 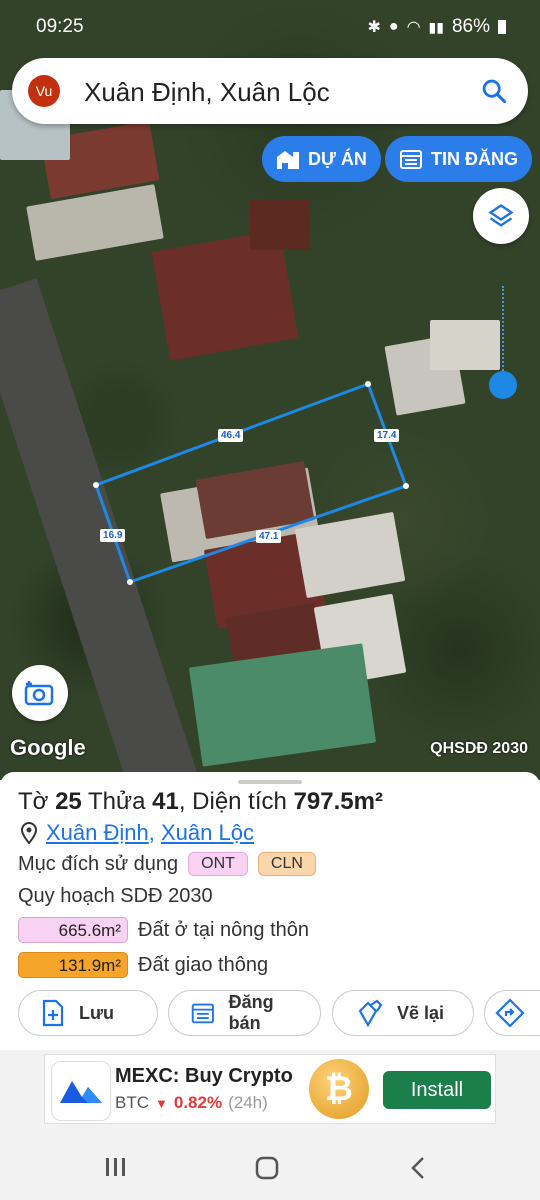 I want to click on recent-apps-icon, so click(x=116, y=1167).